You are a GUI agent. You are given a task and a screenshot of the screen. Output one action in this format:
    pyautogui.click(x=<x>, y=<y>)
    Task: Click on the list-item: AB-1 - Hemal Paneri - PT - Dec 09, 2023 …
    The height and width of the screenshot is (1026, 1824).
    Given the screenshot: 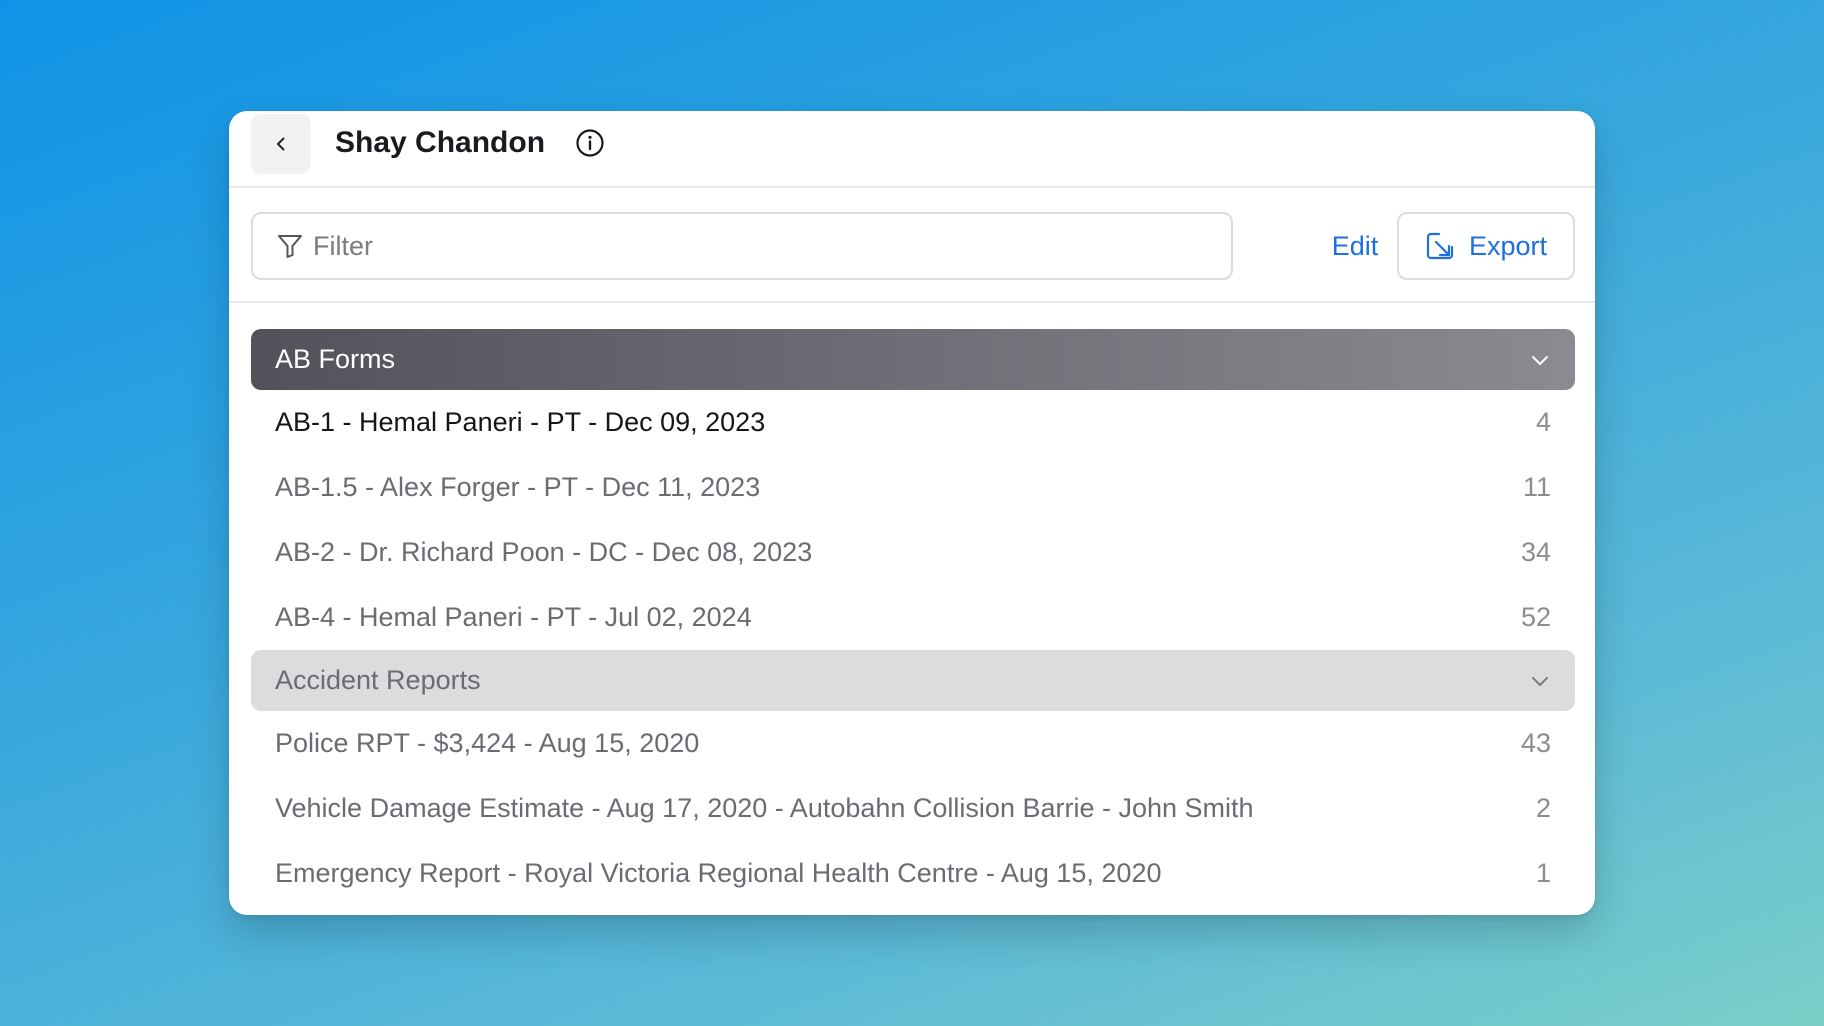 What is the action you would take?
    pyautogui.click(x=913, y=422)
    